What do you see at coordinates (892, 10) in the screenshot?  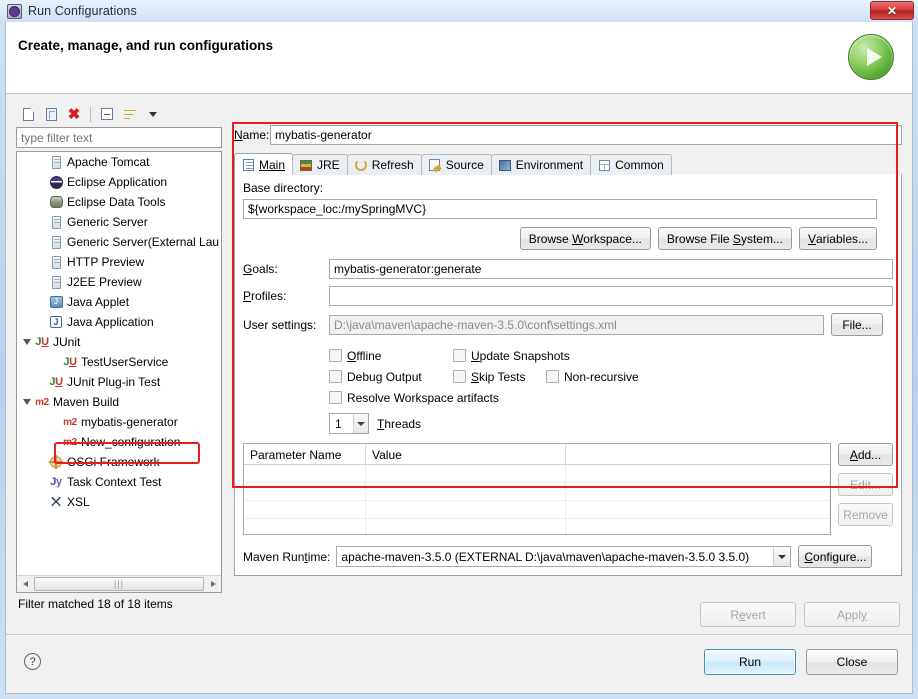 I see `close-window-button: ✕` at bounding box center [892, 10].